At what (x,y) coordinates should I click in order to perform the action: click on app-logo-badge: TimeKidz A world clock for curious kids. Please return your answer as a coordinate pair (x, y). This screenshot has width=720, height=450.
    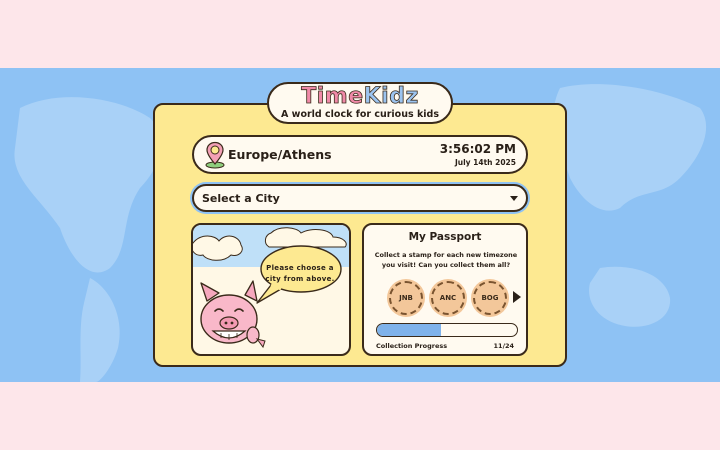
    Looking at the image, I should click on (360, 103).